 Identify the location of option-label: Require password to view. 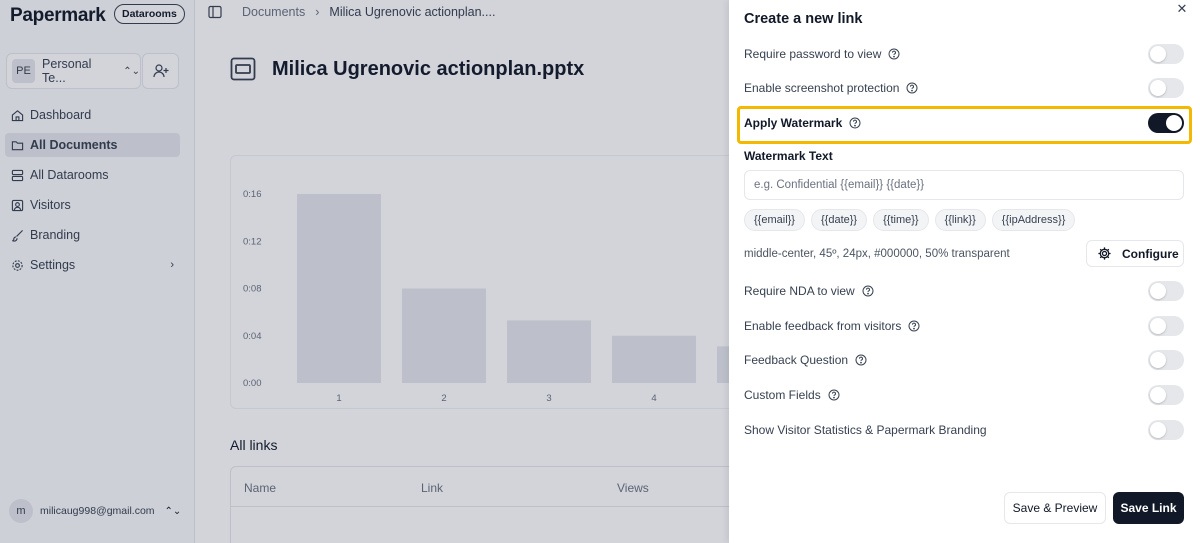
(813, 54).